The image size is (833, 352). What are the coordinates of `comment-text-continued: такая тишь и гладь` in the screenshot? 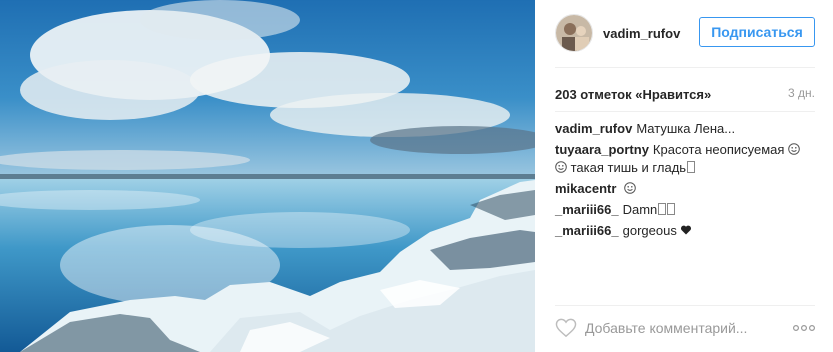 It's located at (628, 167).